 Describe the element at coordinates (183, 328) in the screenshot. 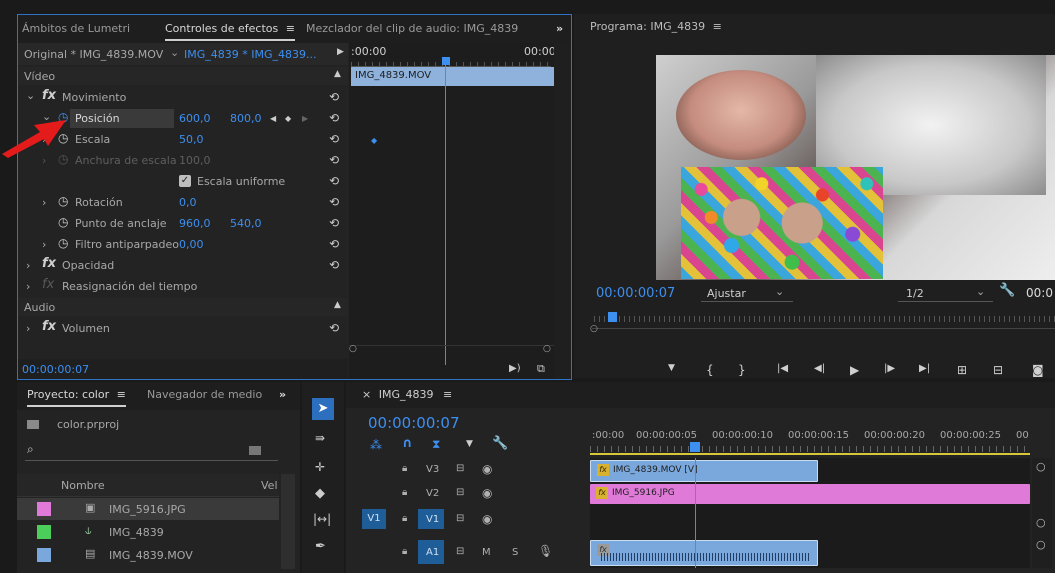

I see `effect-volumen: › fx Volumen ⟲` at that location.